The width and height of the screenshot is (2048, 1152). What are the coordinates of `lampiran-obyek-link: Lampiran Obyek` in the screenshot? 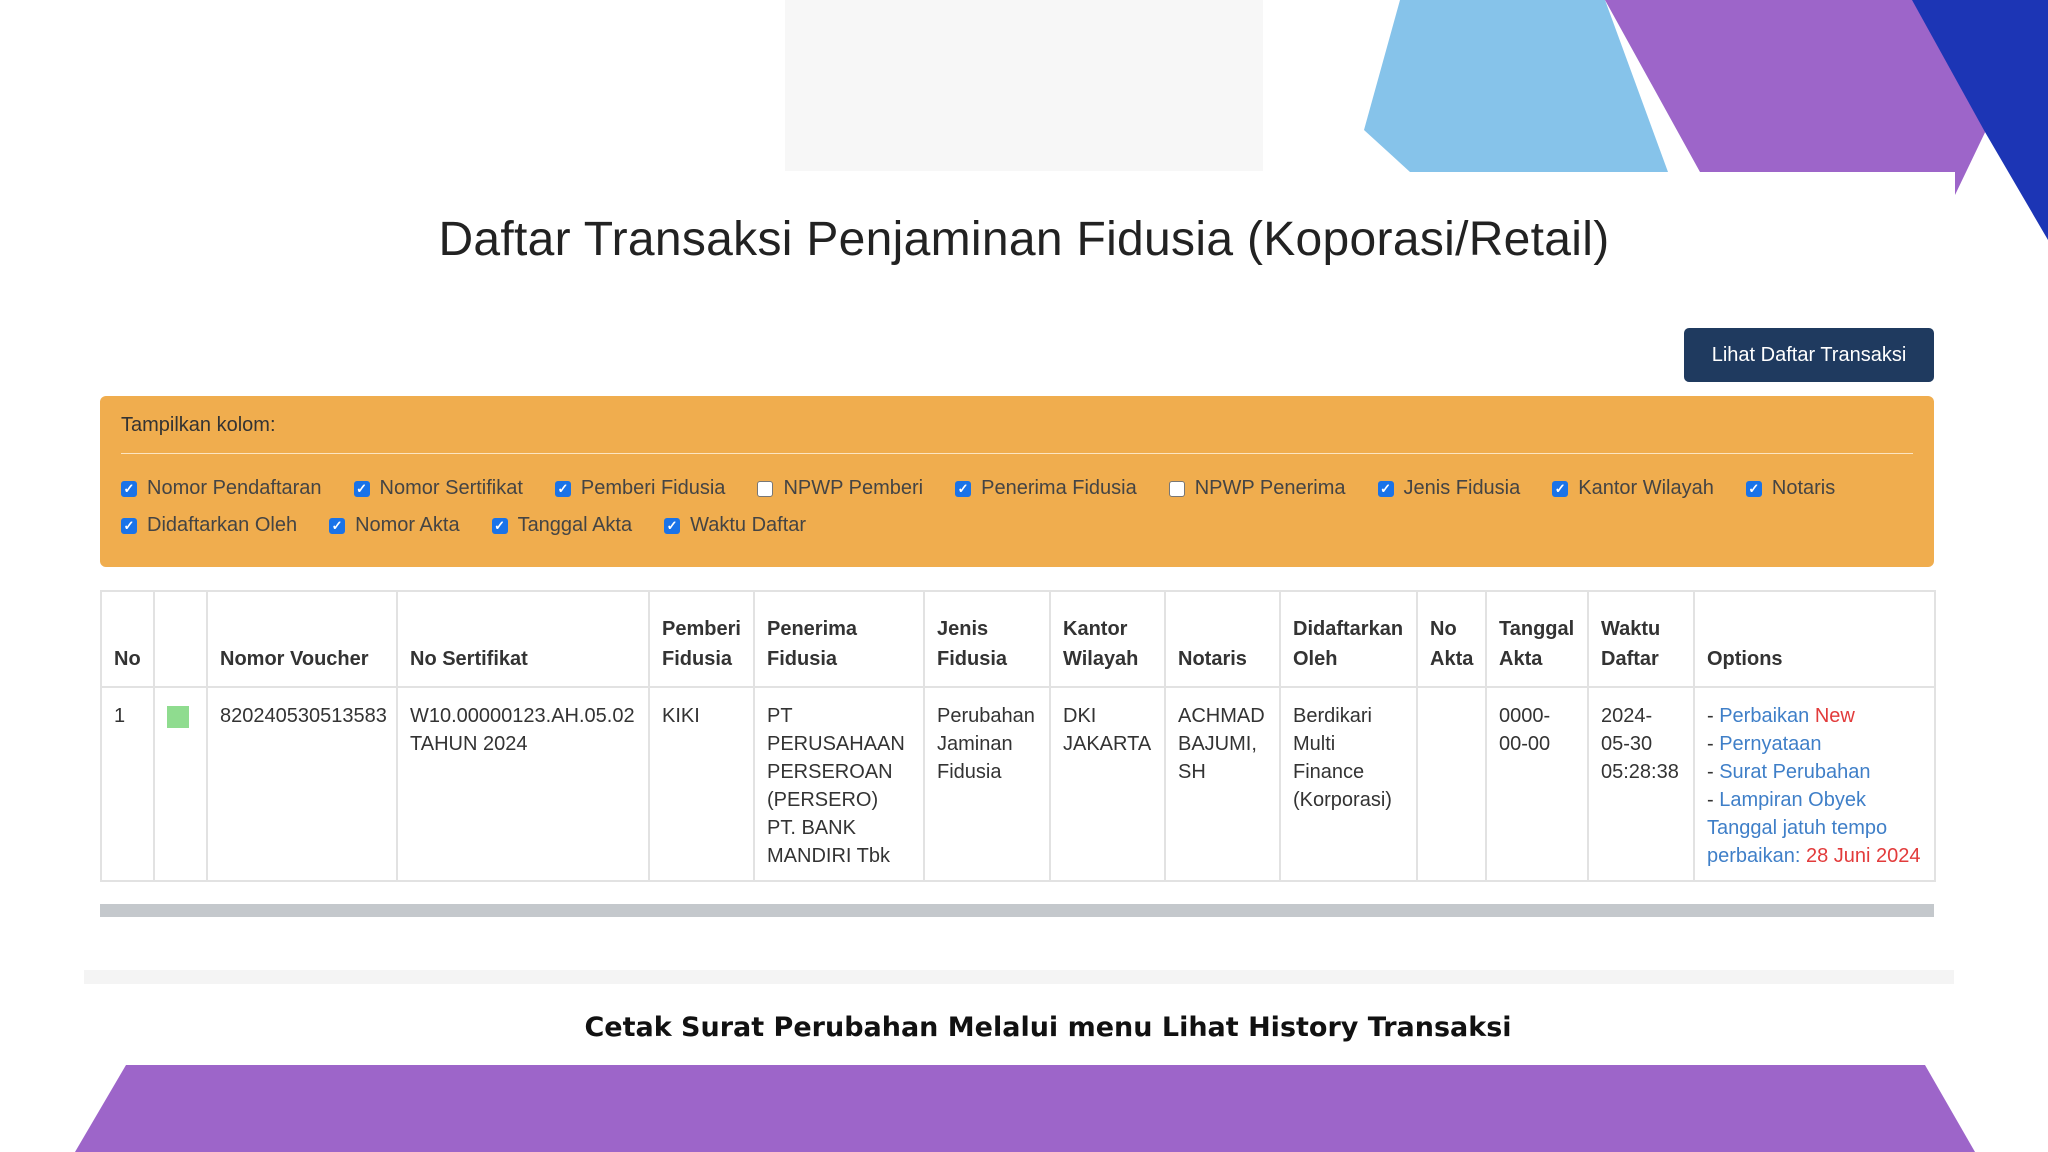 It's located at (1792, 800).